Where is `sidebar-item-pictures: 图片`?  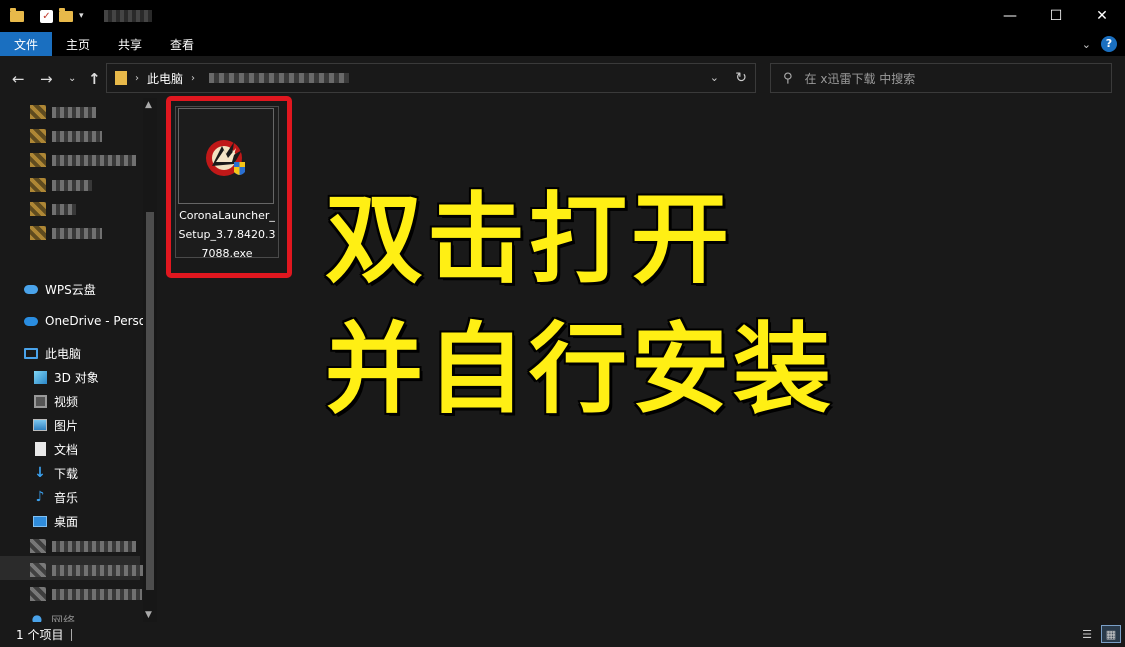 sidebar-item-pictures: 图片 is located at coordinates (55, 425).